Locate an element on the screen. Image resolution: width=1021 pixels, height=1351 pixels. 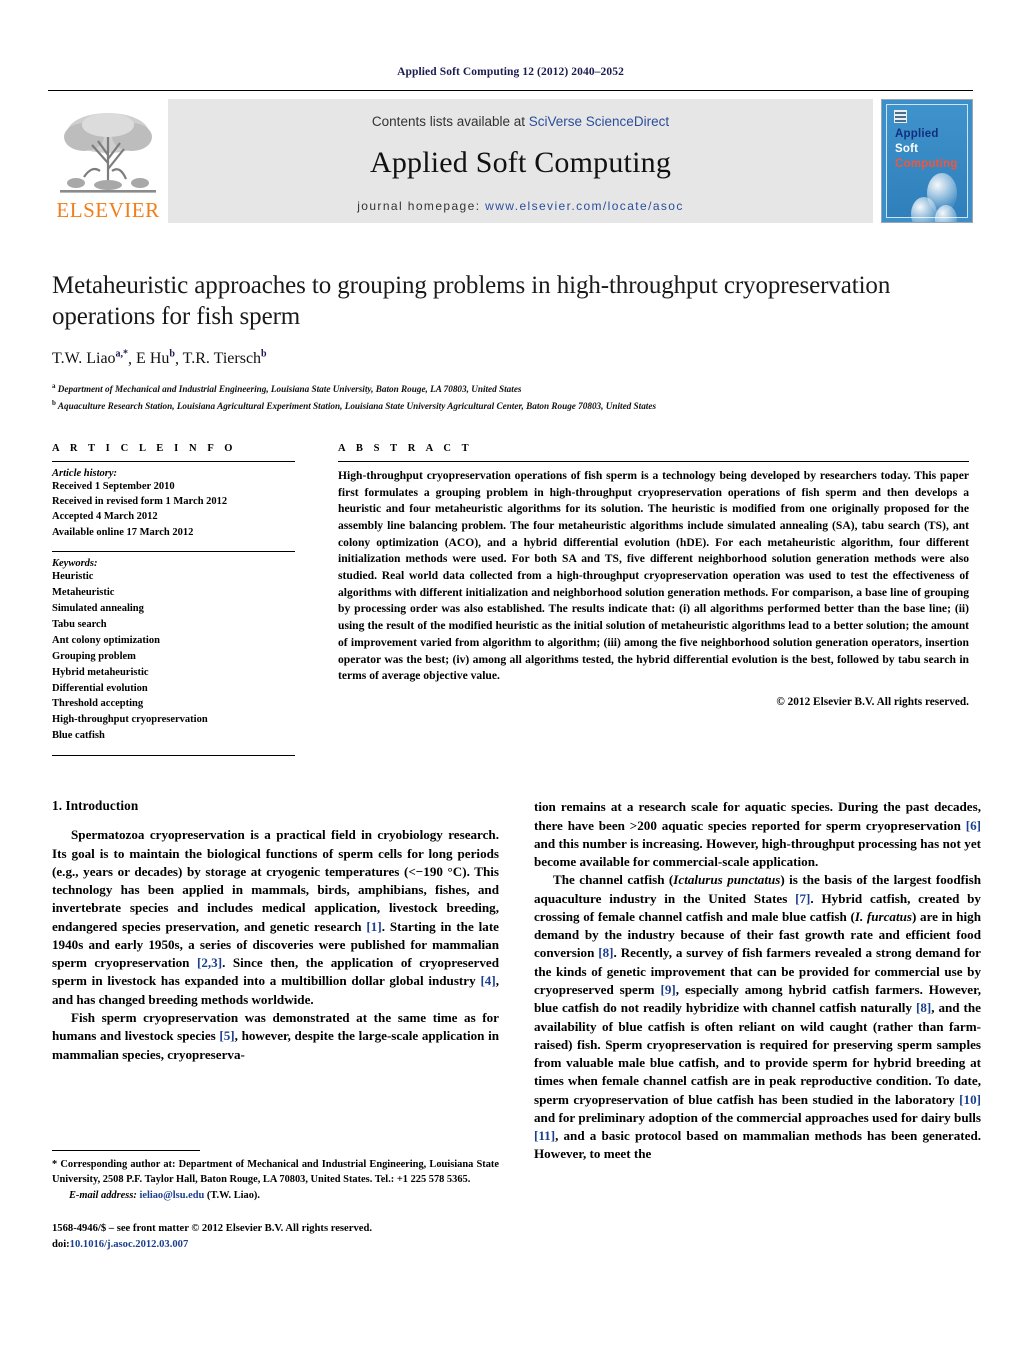
journal-title: Applied Soft Computing is located at coordinates (520, 162).